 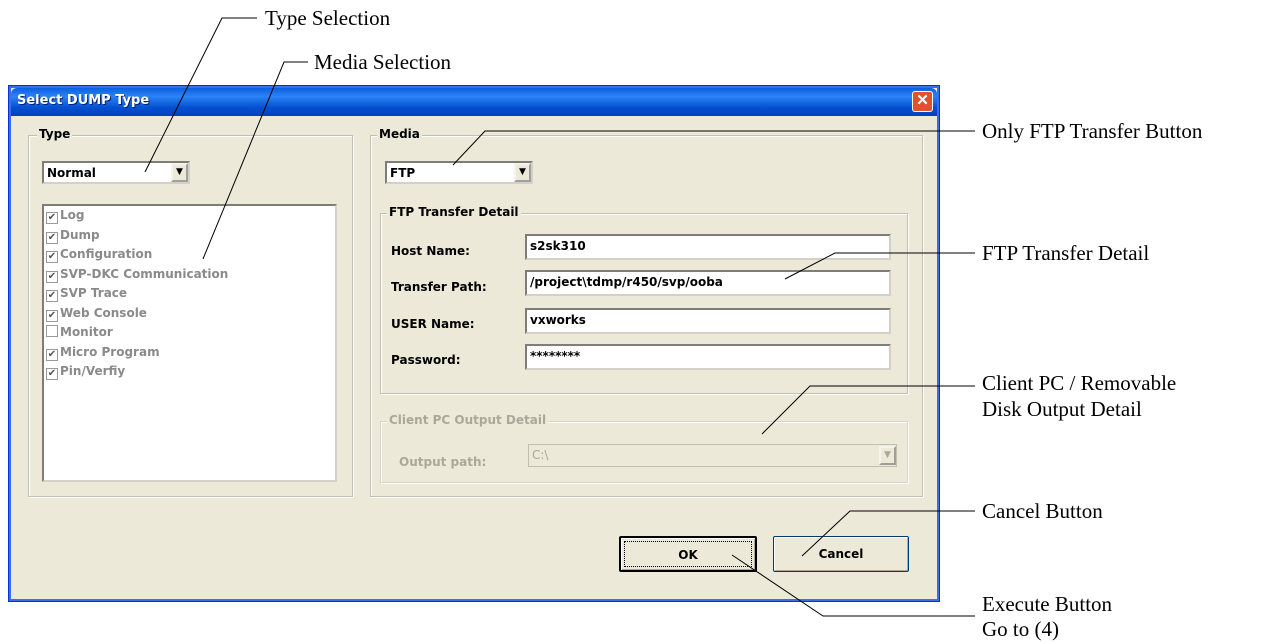 What do you see at coordinates (708, 321) in the screenshot?
I see `user-name-field: vxworks` at bounding box center [708, 321].